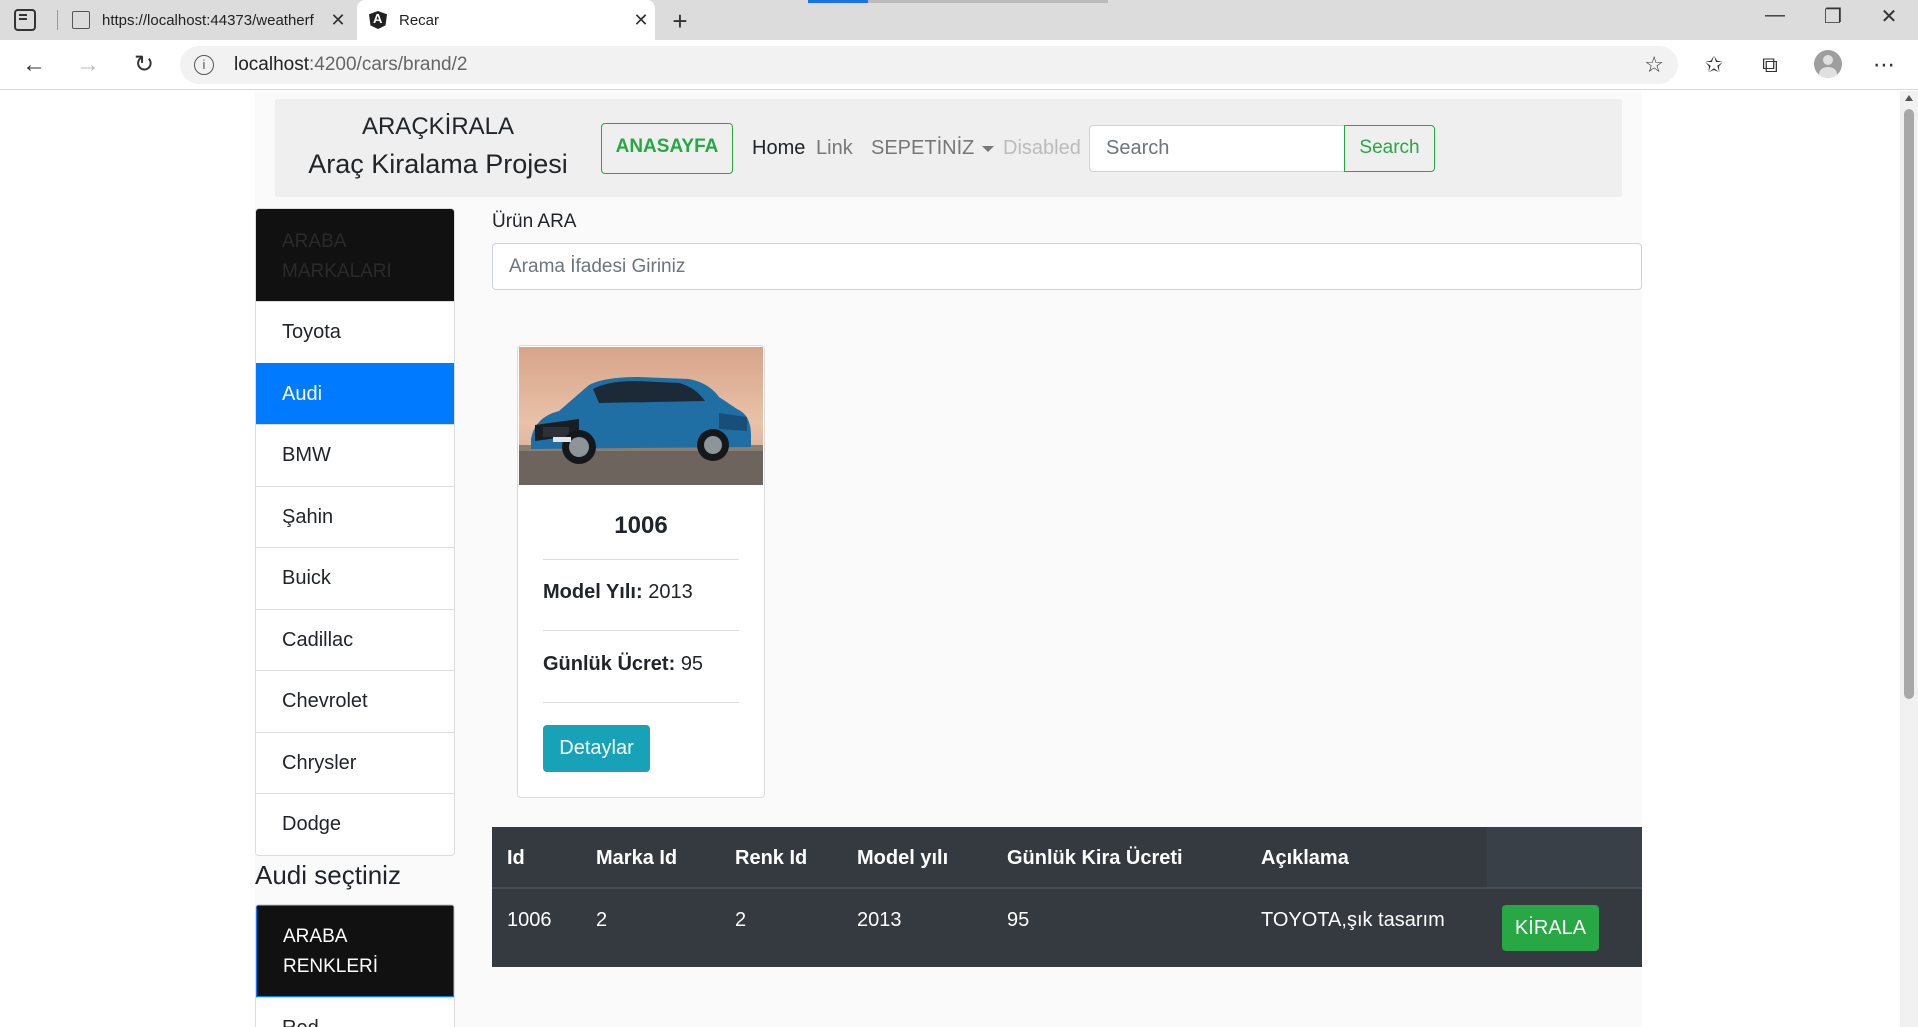  I want to click on nav-link-link: Link, so click(834, 148).